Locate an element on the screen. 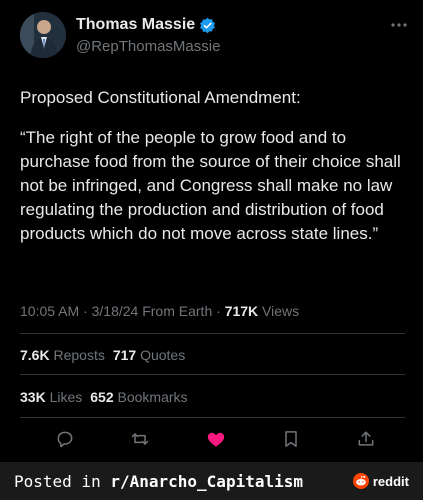 The height and width of the screenshot is (500, 423). tweet-date: 3/18/24 is located at coordinates (115, 311).